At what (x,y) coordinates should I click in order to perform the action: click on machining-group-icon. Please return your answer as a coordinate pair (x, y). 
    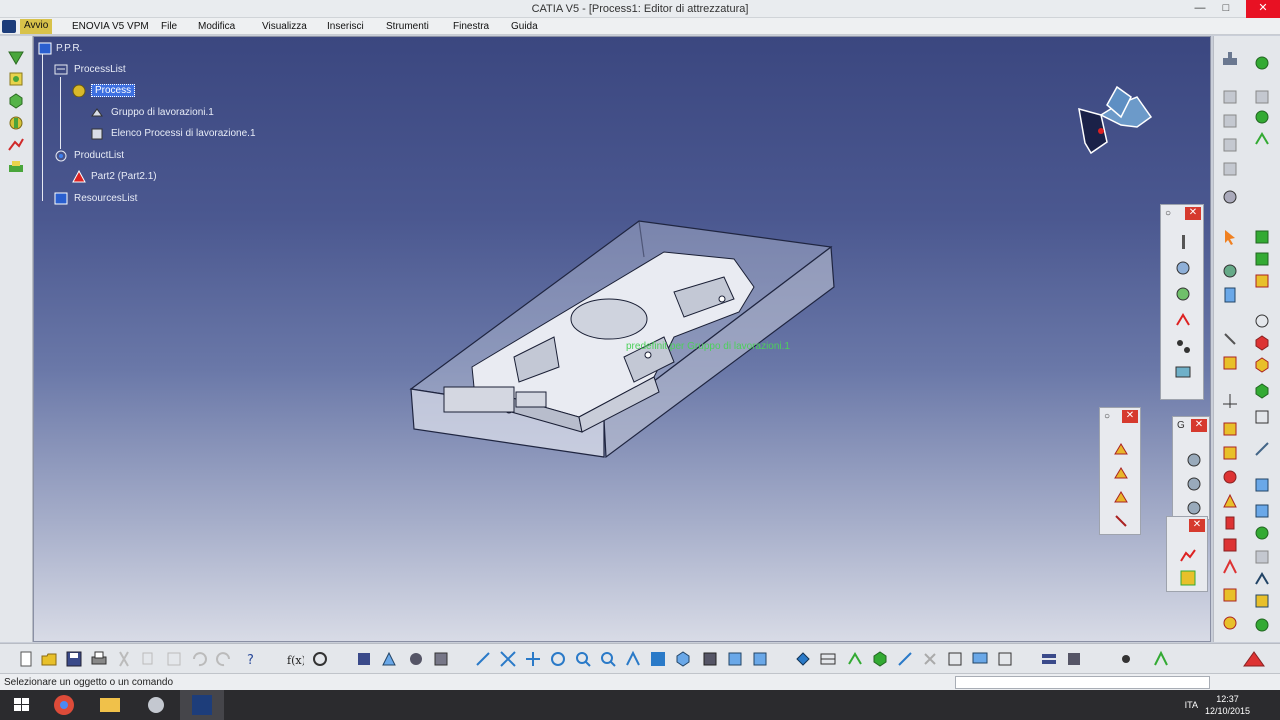
    Looking at the image, I should click on (97, 112).